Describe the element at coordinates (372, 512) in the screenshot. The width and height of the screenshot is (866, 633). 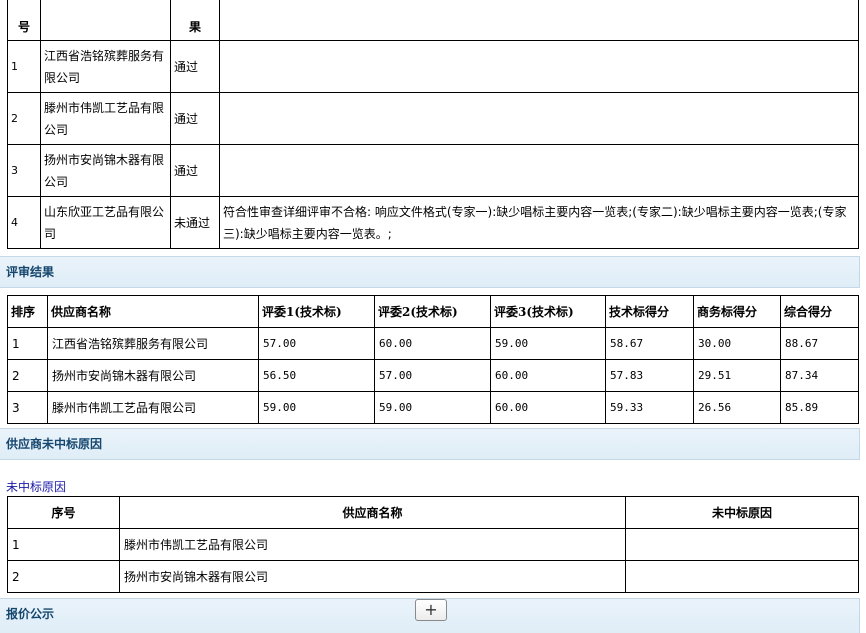
I see `reason-header-supplier: 供应商名称` at that location.